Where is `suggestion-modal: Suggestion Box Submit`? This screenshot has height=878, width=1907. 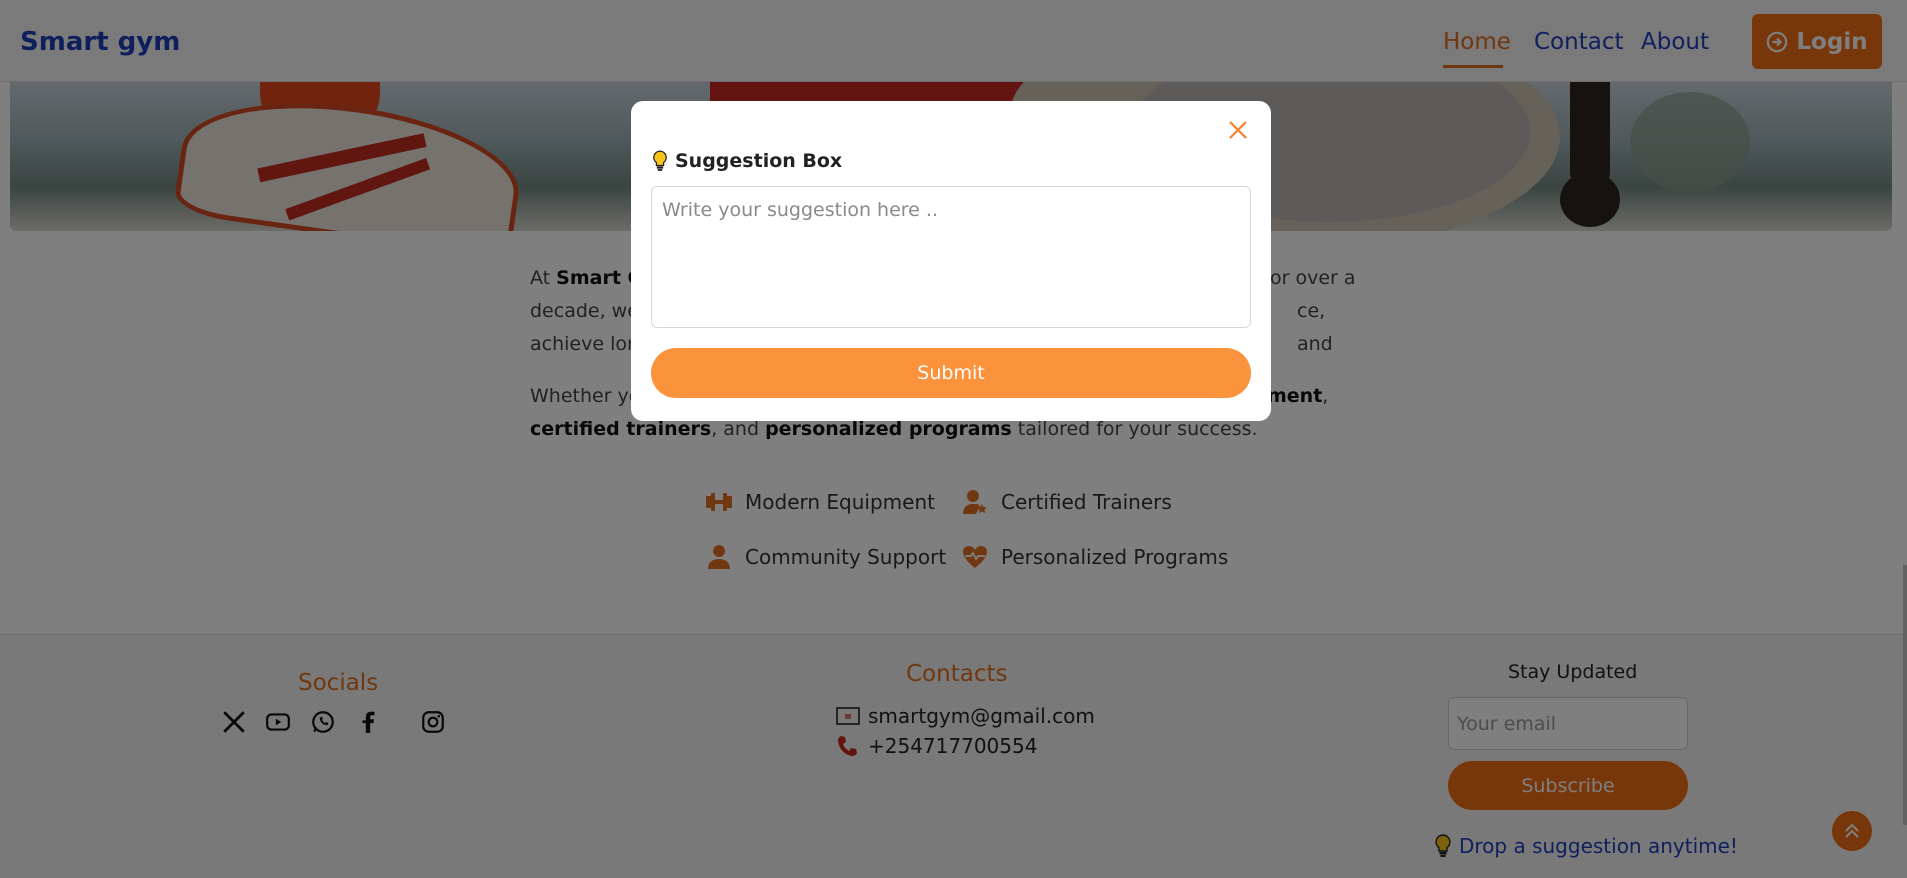
suggestion-modal: Suggestion Box Submit is located at coordinates (951, 261).